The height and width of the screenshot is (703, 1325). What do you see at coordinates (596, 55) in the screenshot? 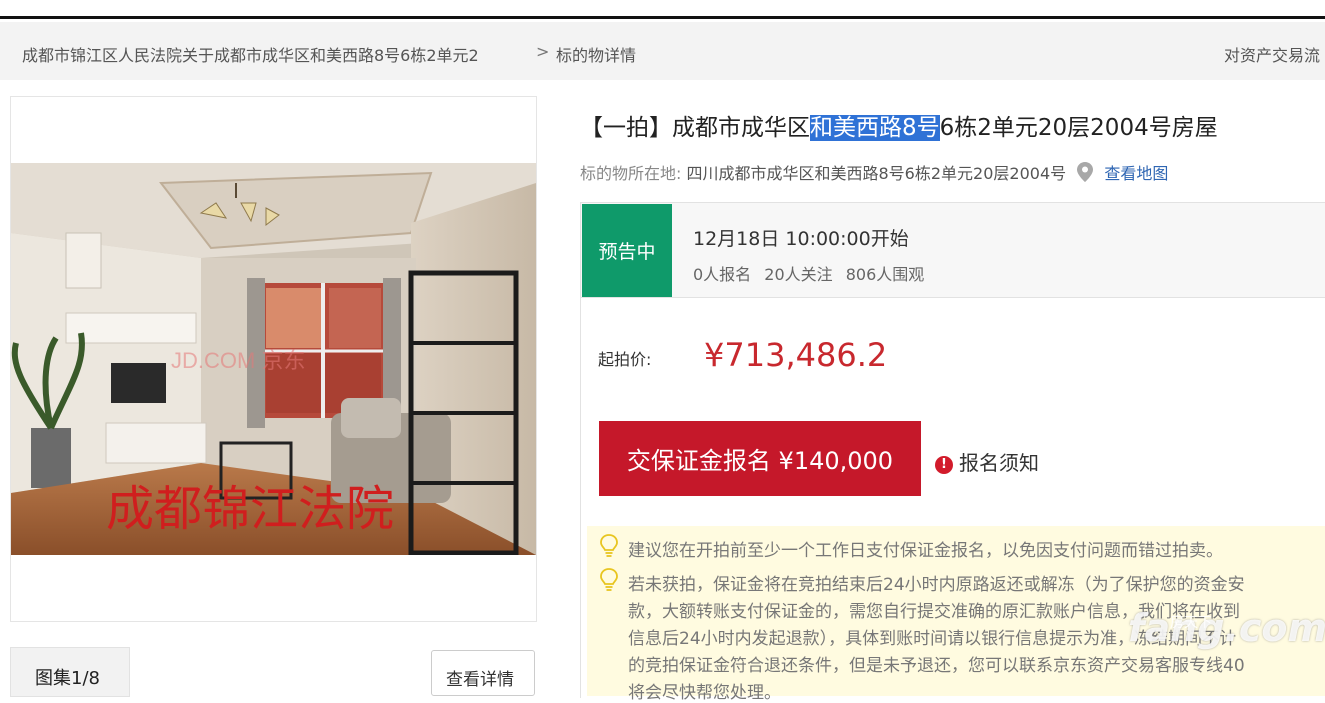
I see `breadcrumb-item-detail: 标的物详情` at bounding box center [596, 55].